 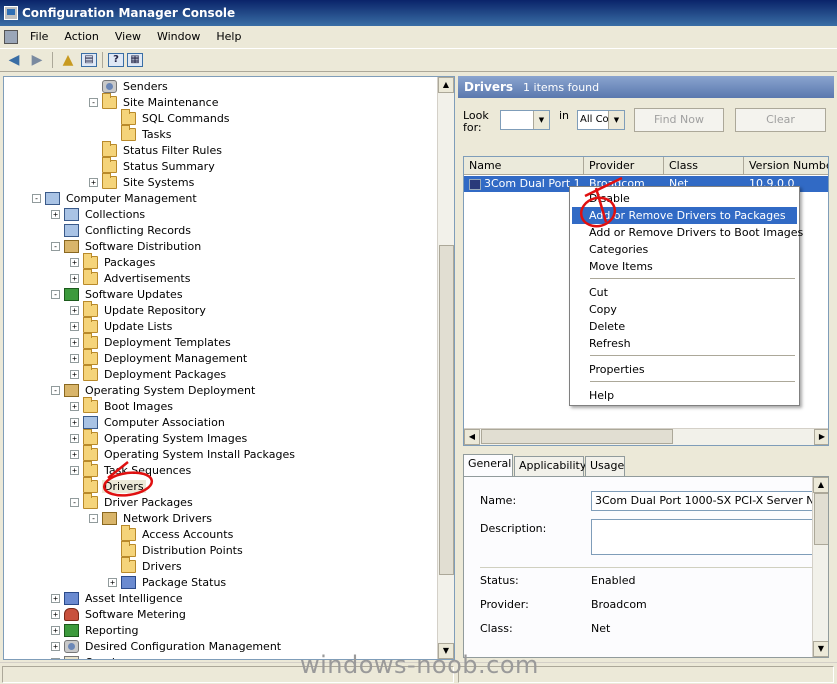 What do you see at coordinates (132, 501) in the screenshot?
I see `tree-item: - Driver Packages` at bounding box center [132, 501].